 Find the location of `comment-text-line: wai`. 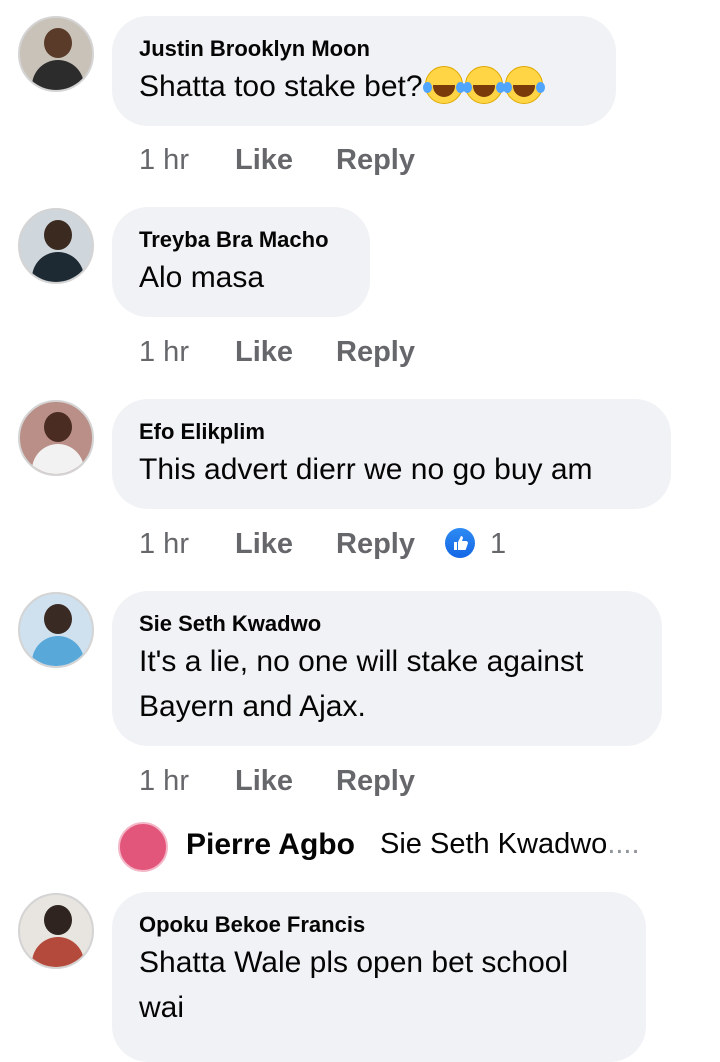

comment-text-line: wai is located at coordinates (162, 1007).